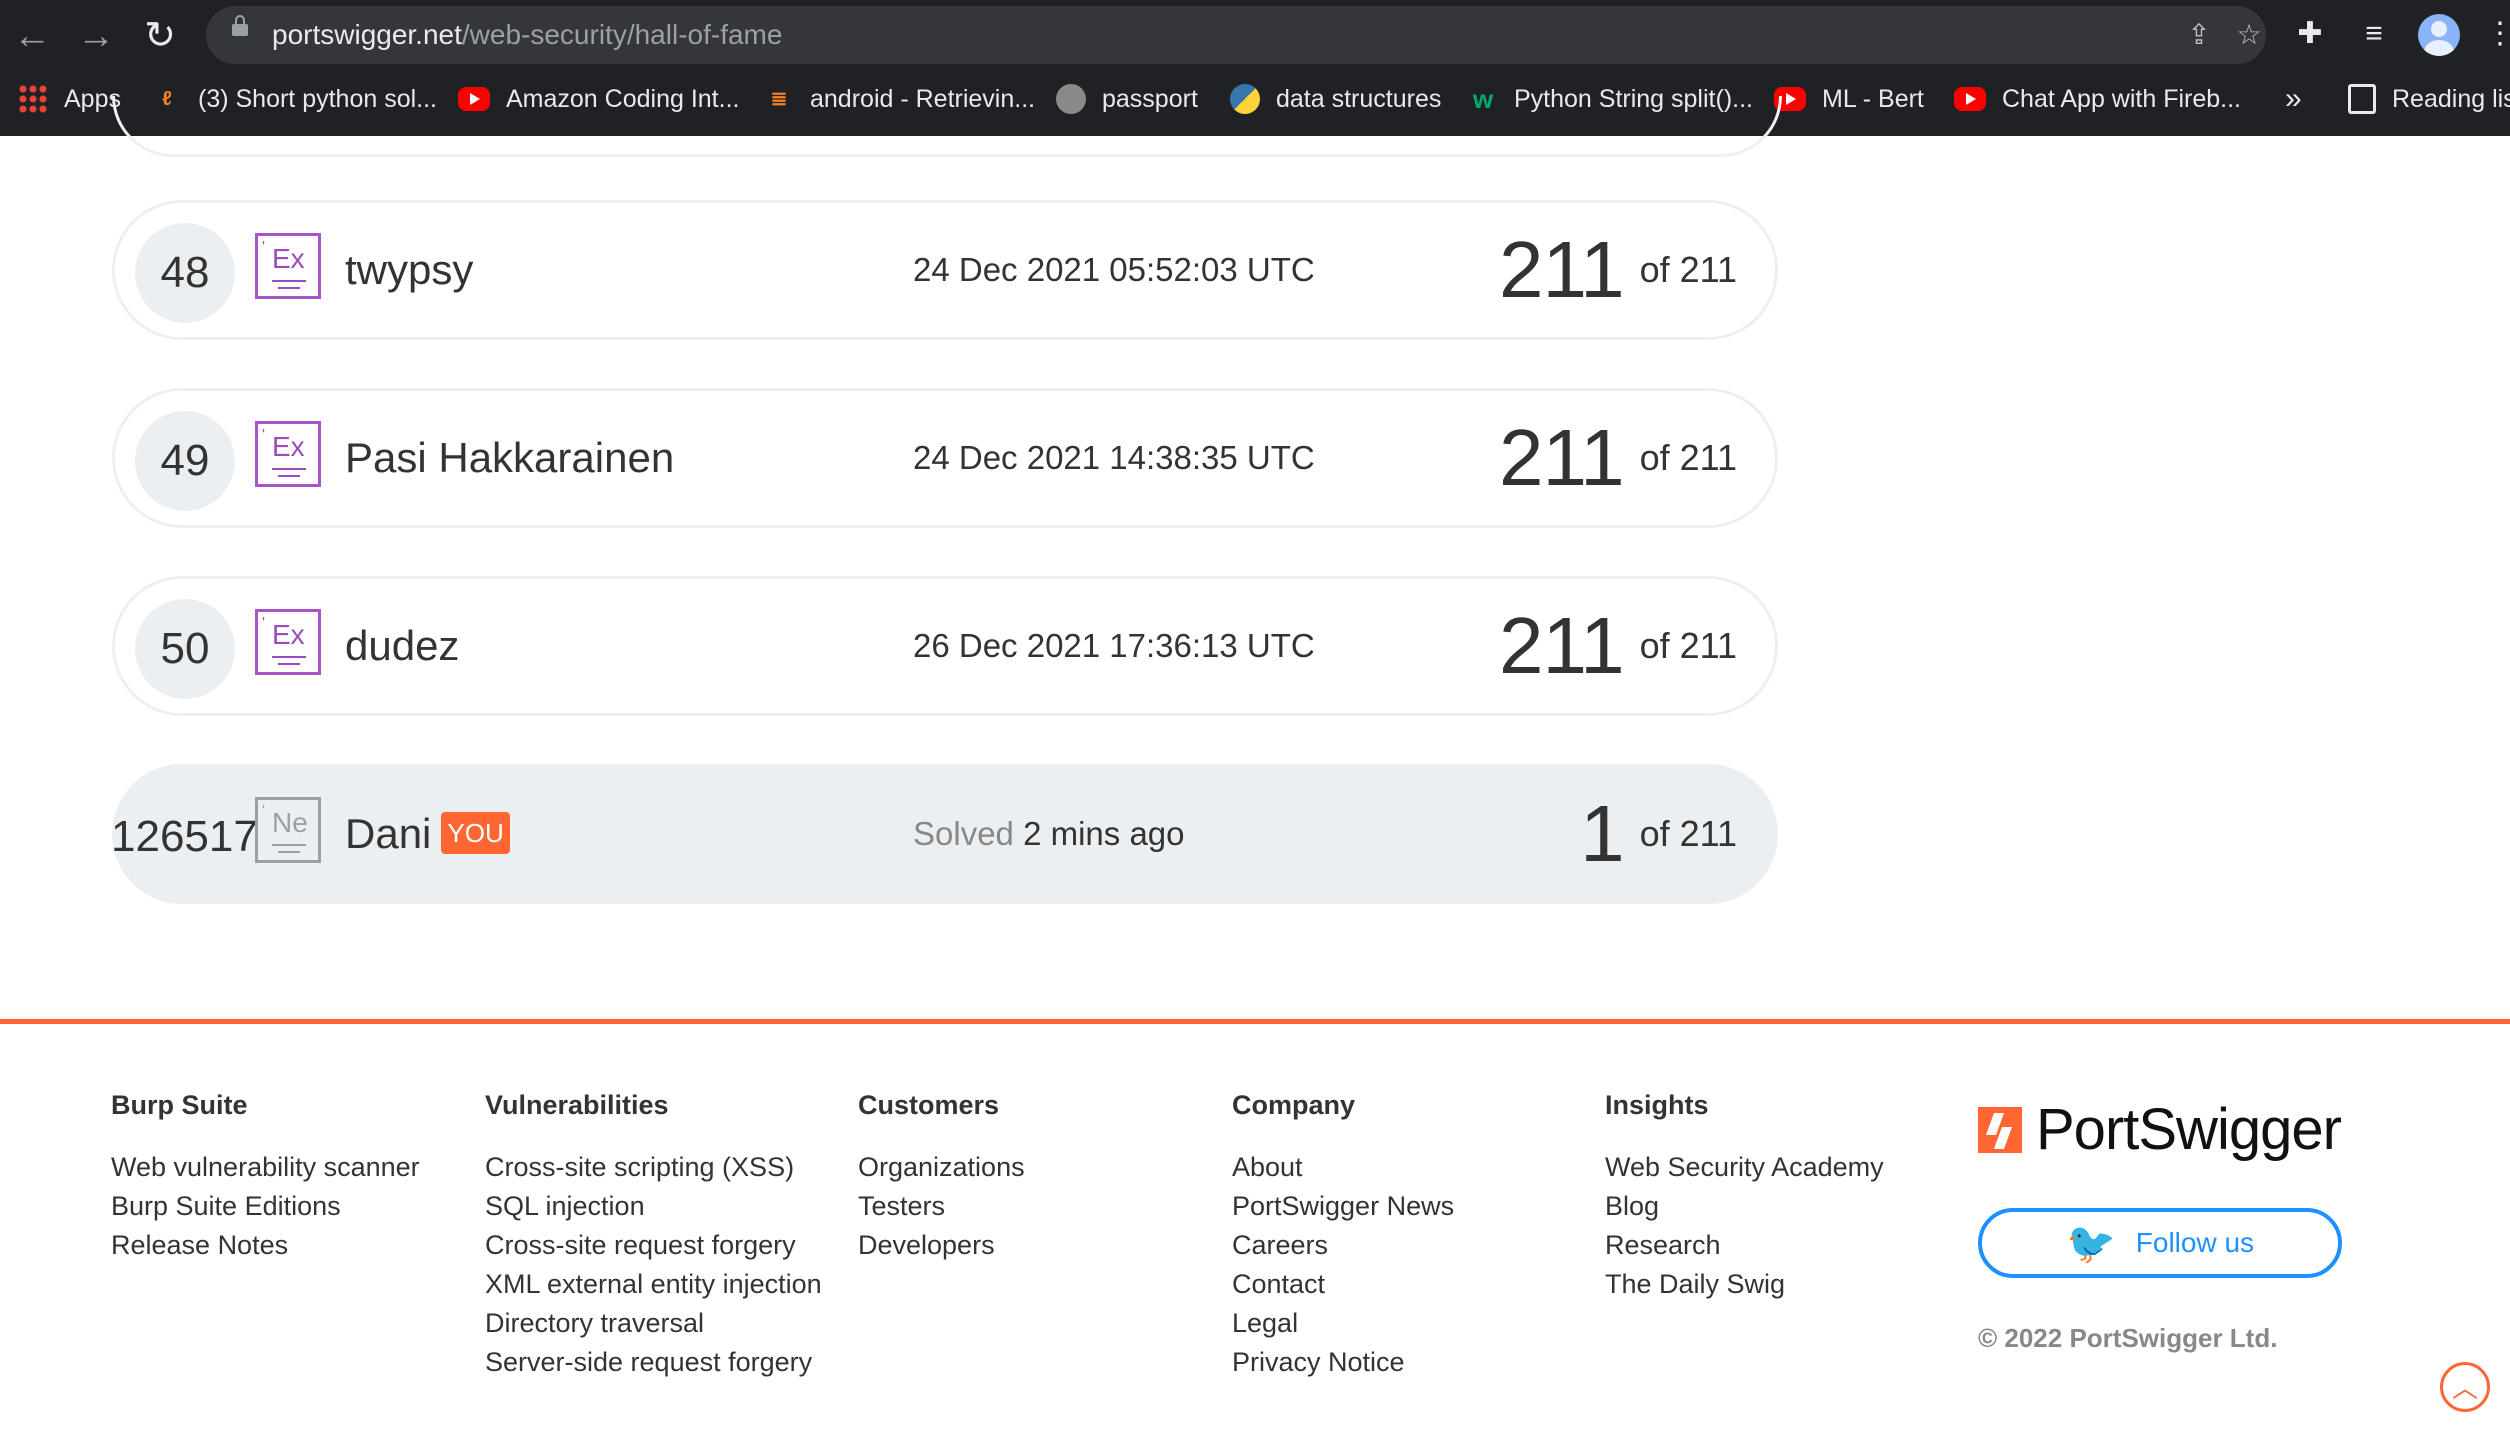 The image size is (2510, 1451). I want to click on footer-link: Web Security Academy, so click(1744, 1167).